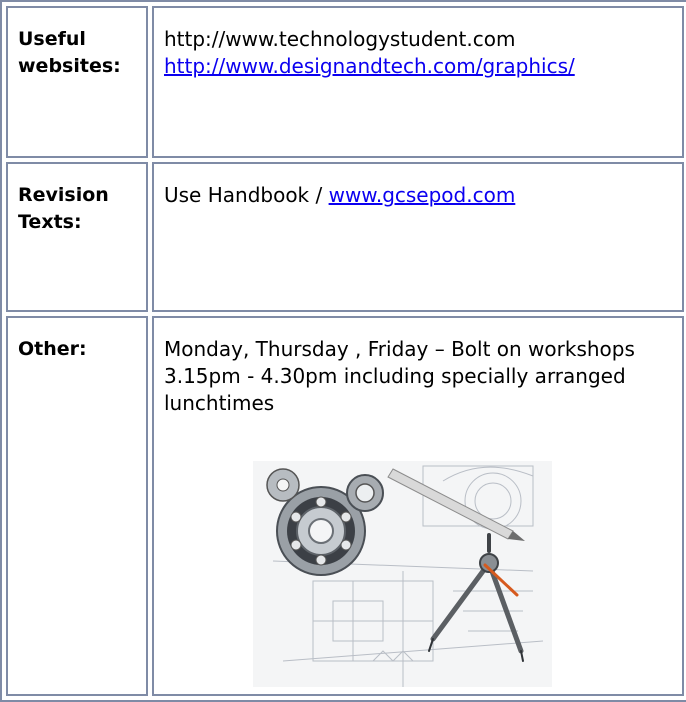 This screenshot has width=686, height=702. Describe the element at coordinates (63, 208) in the screenshot. I see `label-revision-texts: Revision Texts:` at that location.